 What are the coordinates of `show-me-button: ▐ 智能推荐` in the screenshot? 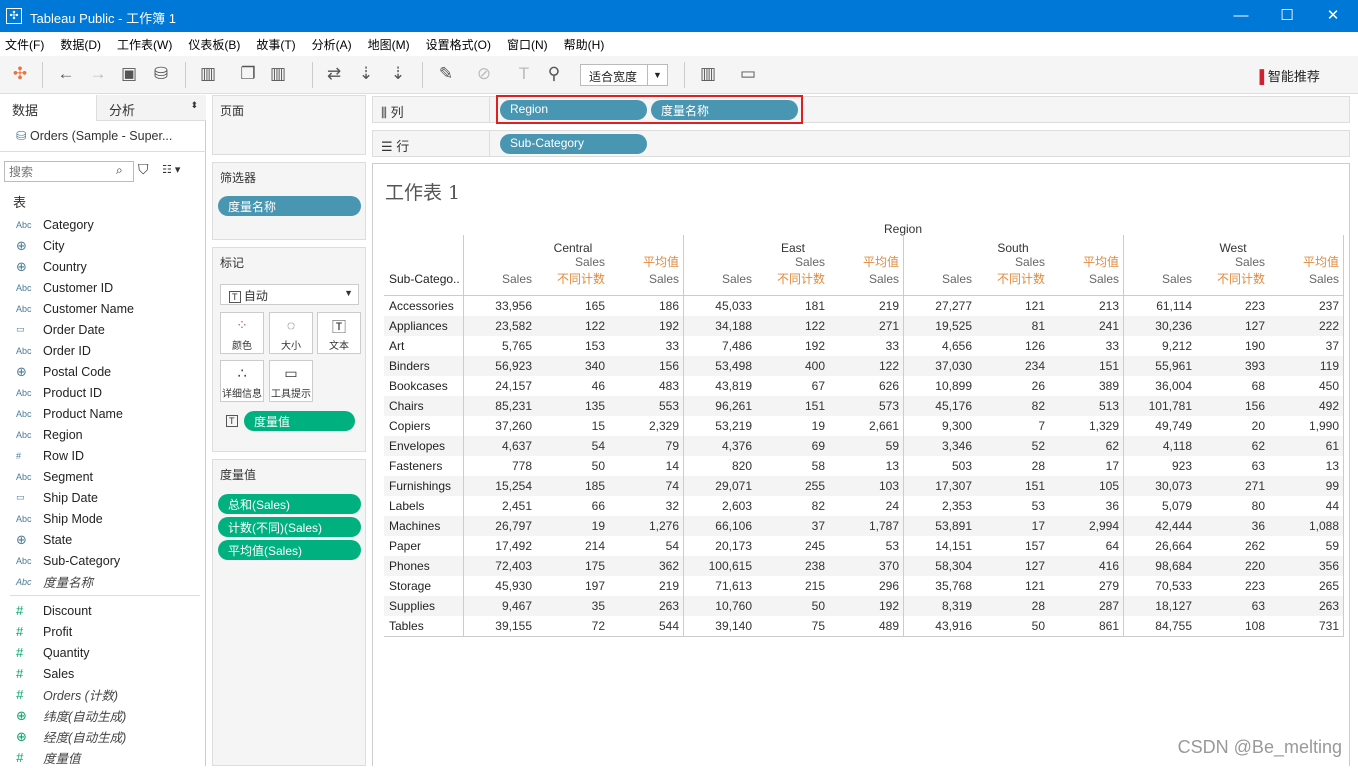 It's located at (1287, 75).